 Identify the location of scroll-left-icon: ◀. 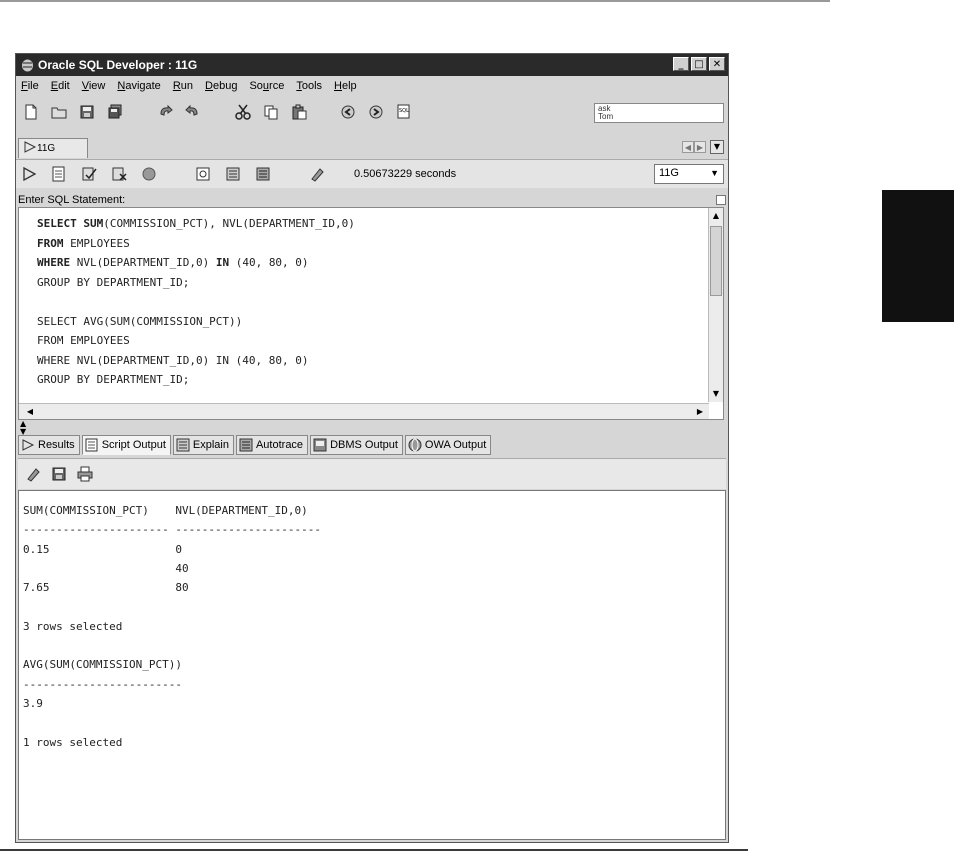
(30, 411).